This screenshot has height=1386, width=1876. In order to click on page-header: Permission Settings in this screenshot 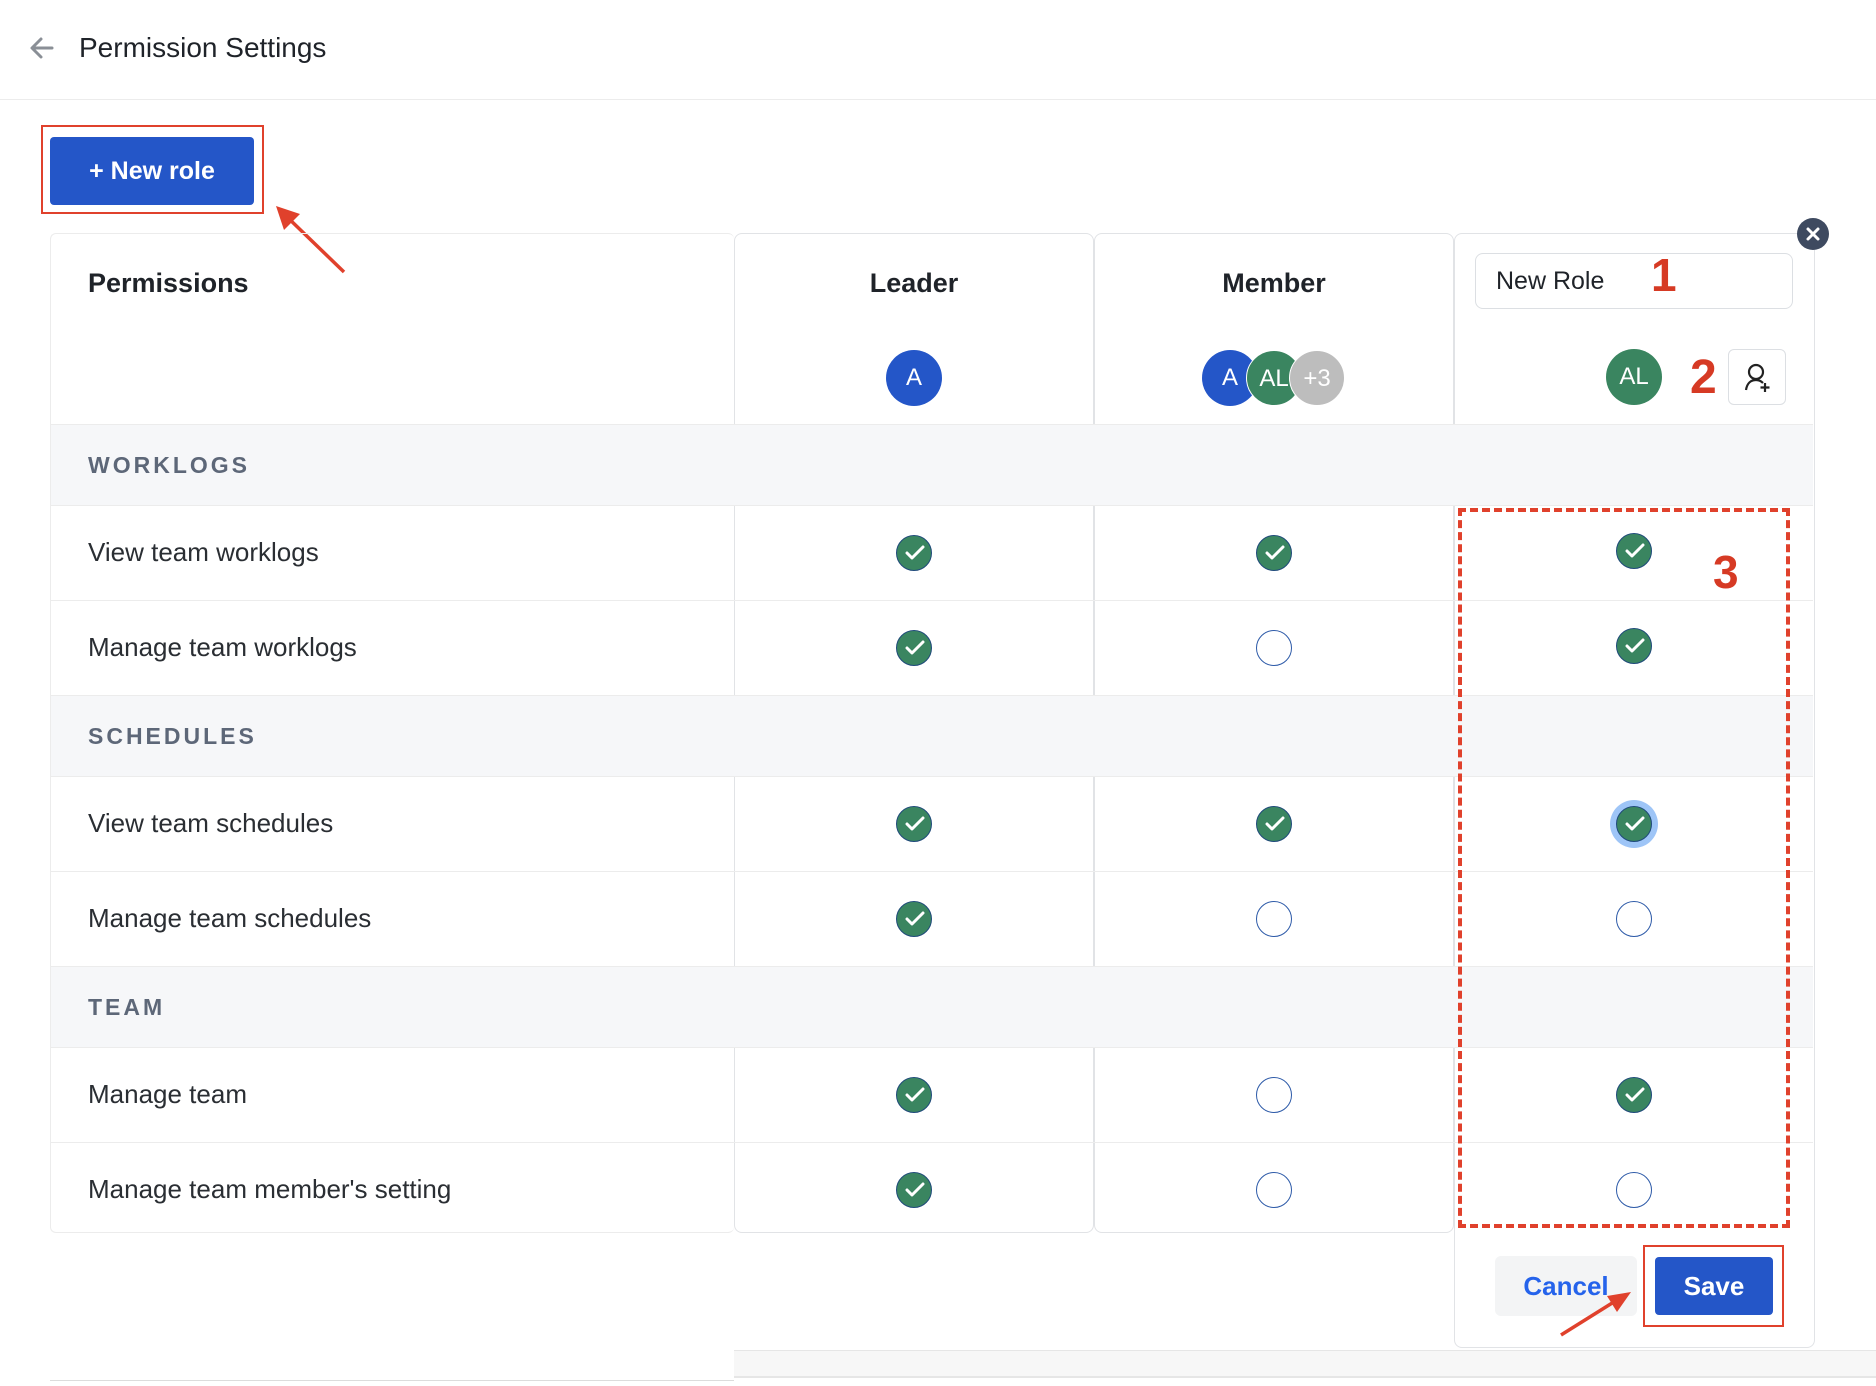, I will do `click(938, 50)`.